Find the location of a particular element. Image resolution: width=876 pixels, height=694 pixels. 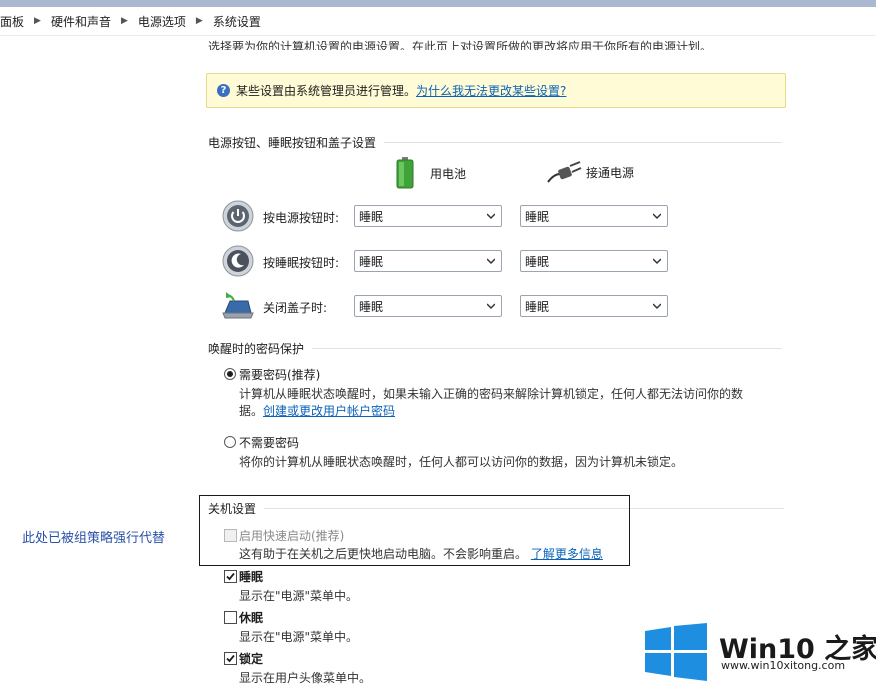

power-button-plugged-select: 睡眠 is located at coordinates (594, 216).